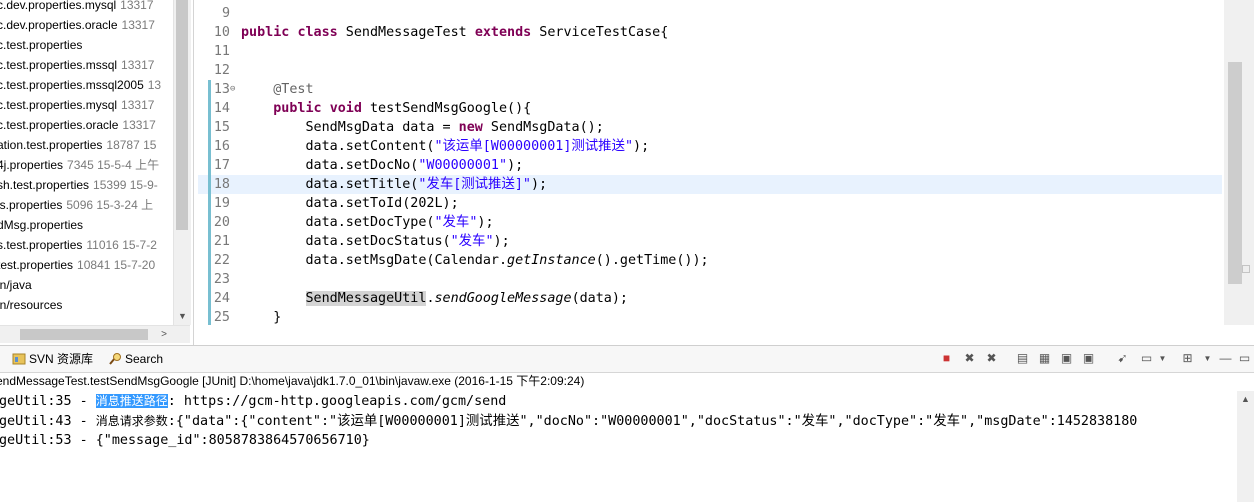  What do you see at coordinates (96, 45) in the screenshot?
I see `tree-item: c.test.properties` at bounding box center [96, 45].